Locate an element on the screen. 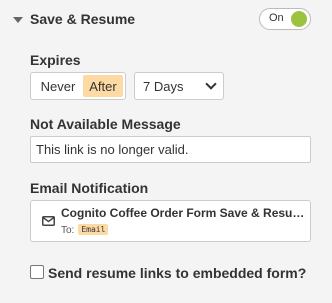 This screenshot has height=303, width=332. email-recipient-row: To: Email is located at coordinates (85, 230).